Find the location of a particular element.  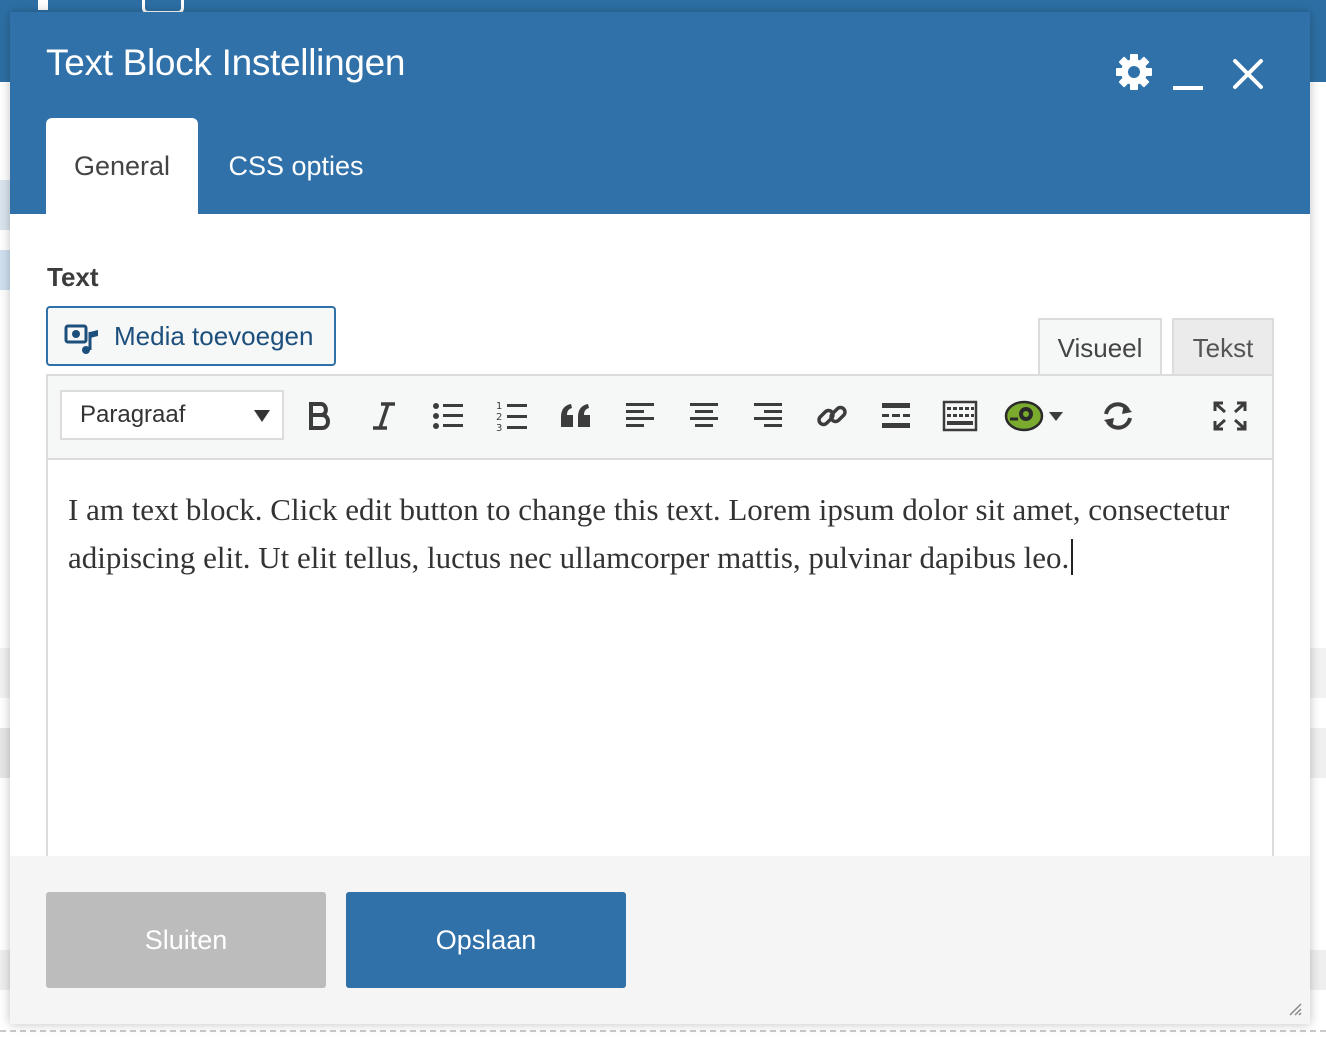

read-more-icon is located at coordinates (896, 416).